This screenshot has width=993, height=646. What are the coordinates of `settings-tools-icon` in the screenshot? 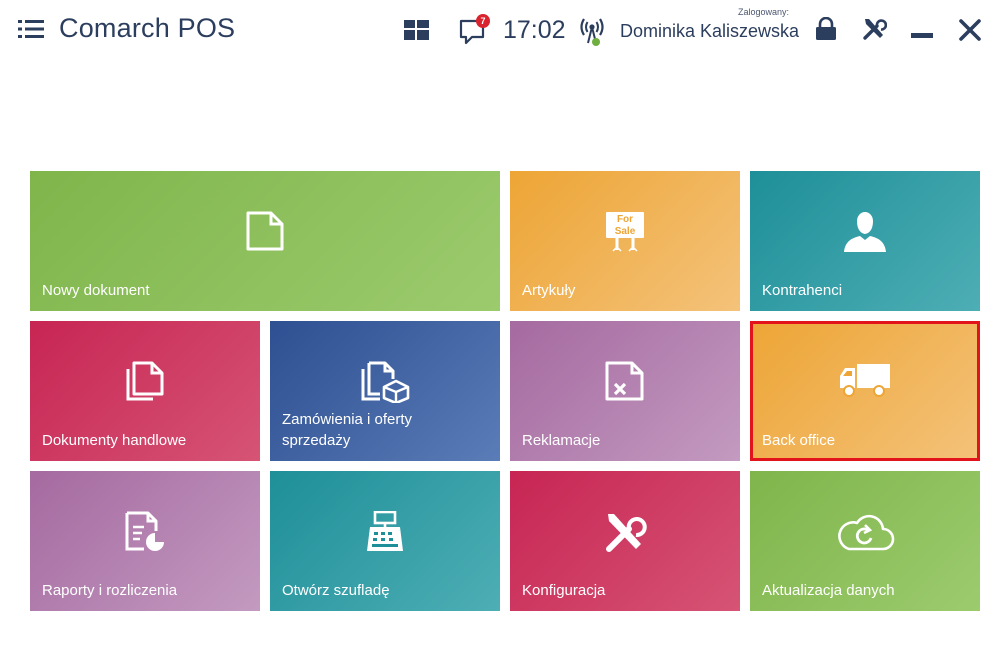 It's located at (874, 29).